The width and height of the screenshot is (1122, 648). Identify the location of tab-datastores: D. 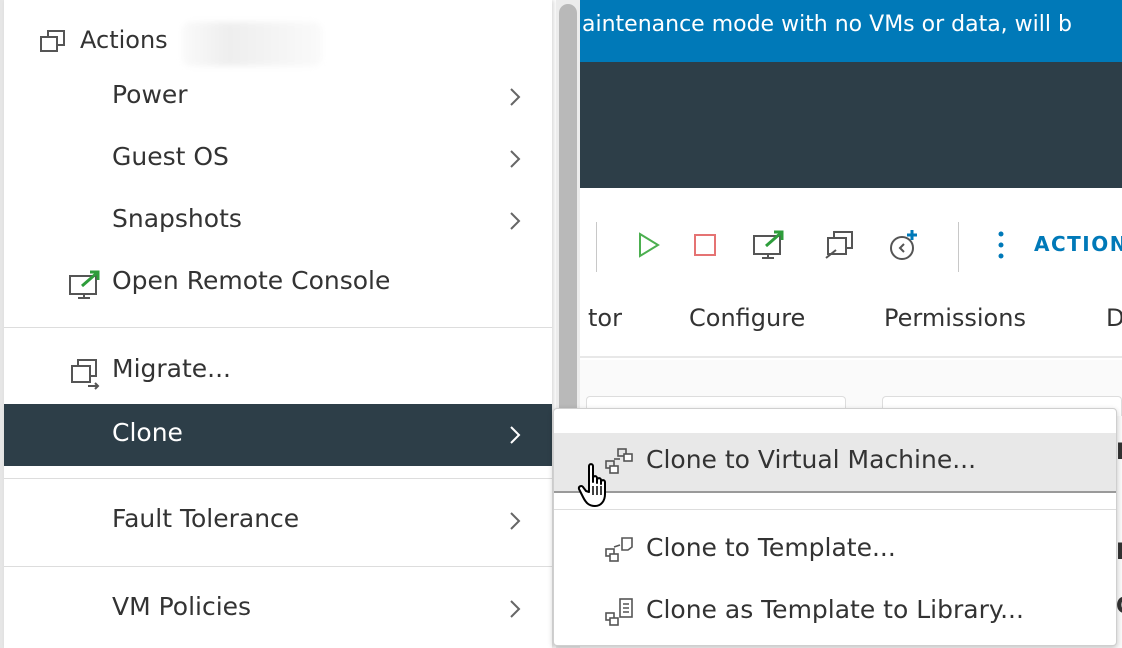
(1114, 318).